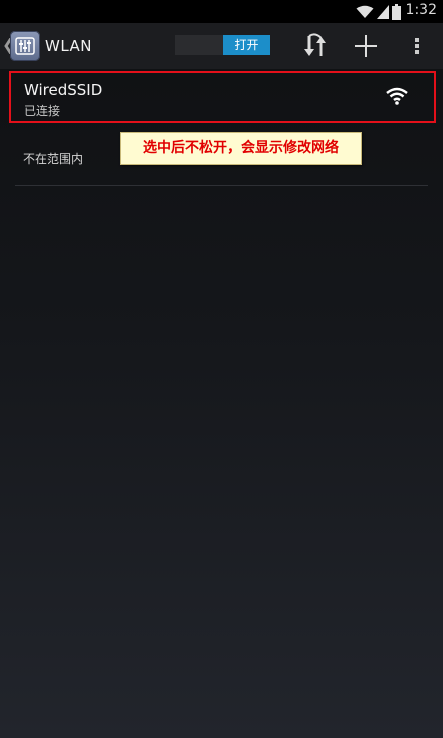 Image resolution: width=443 pixels, height=738 pixels. Describe the element at coordinates (42, 111) in the screenshot. I see `network-status: 已连接` at that location.